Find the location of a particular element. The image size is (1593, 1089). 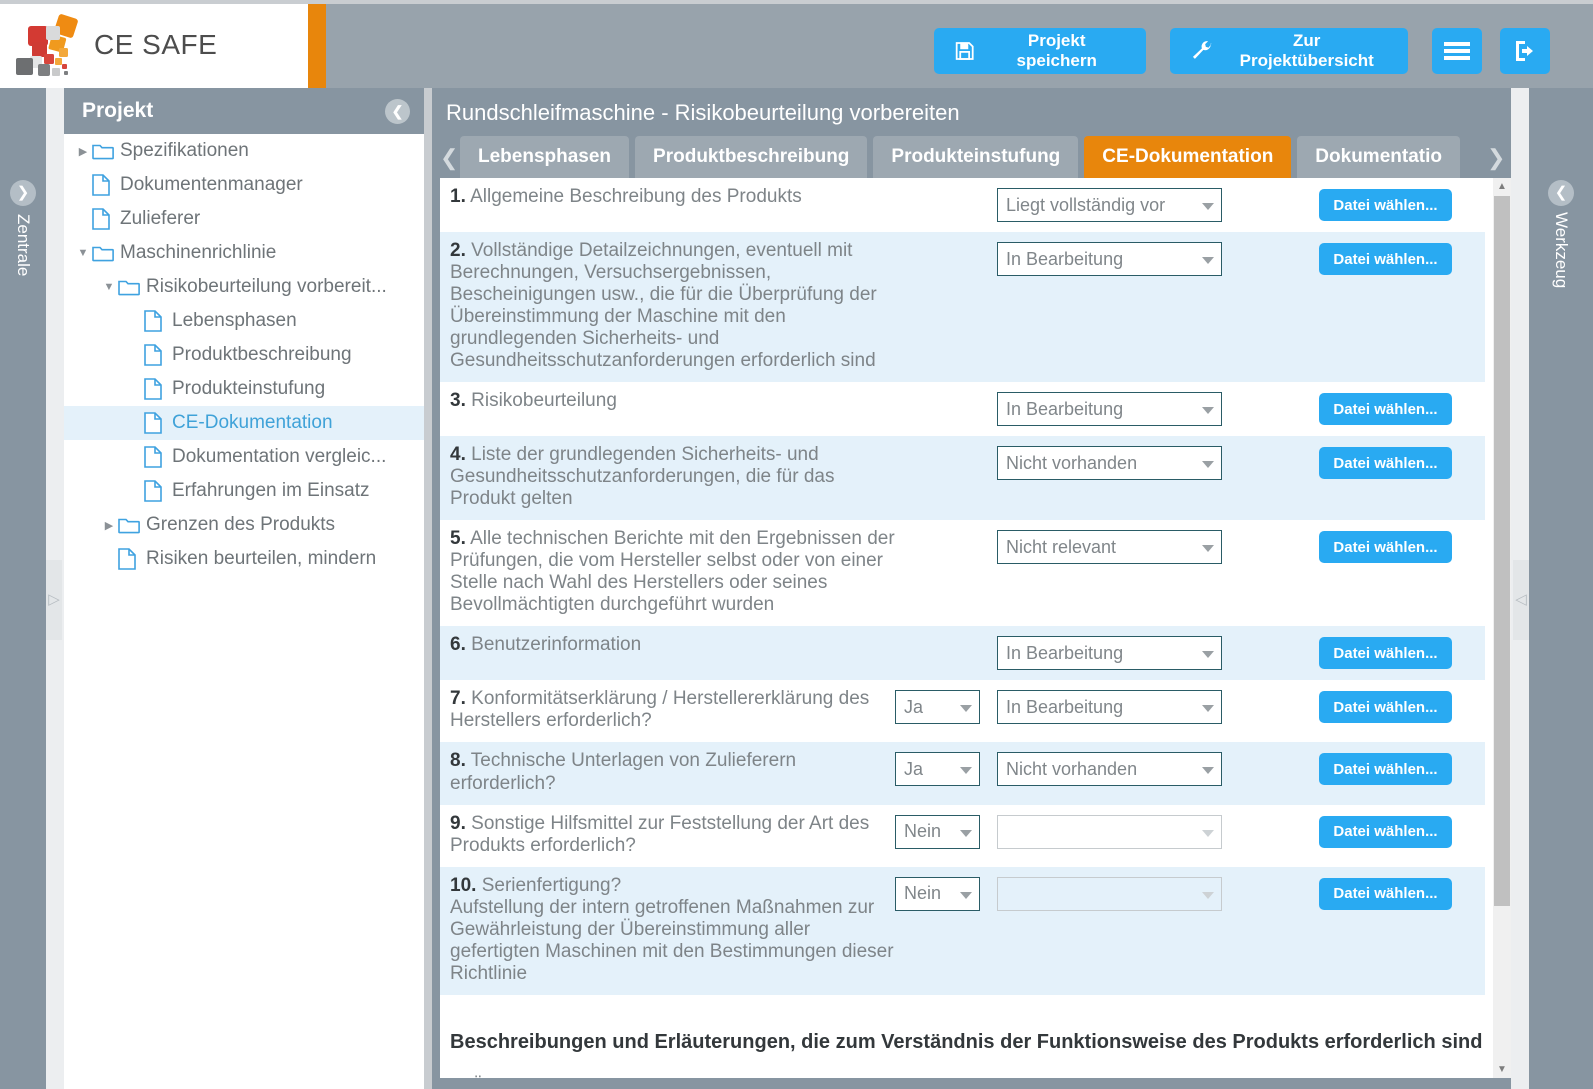

yesno-dropdown-value: Nein is located at coordinates (923, 893).